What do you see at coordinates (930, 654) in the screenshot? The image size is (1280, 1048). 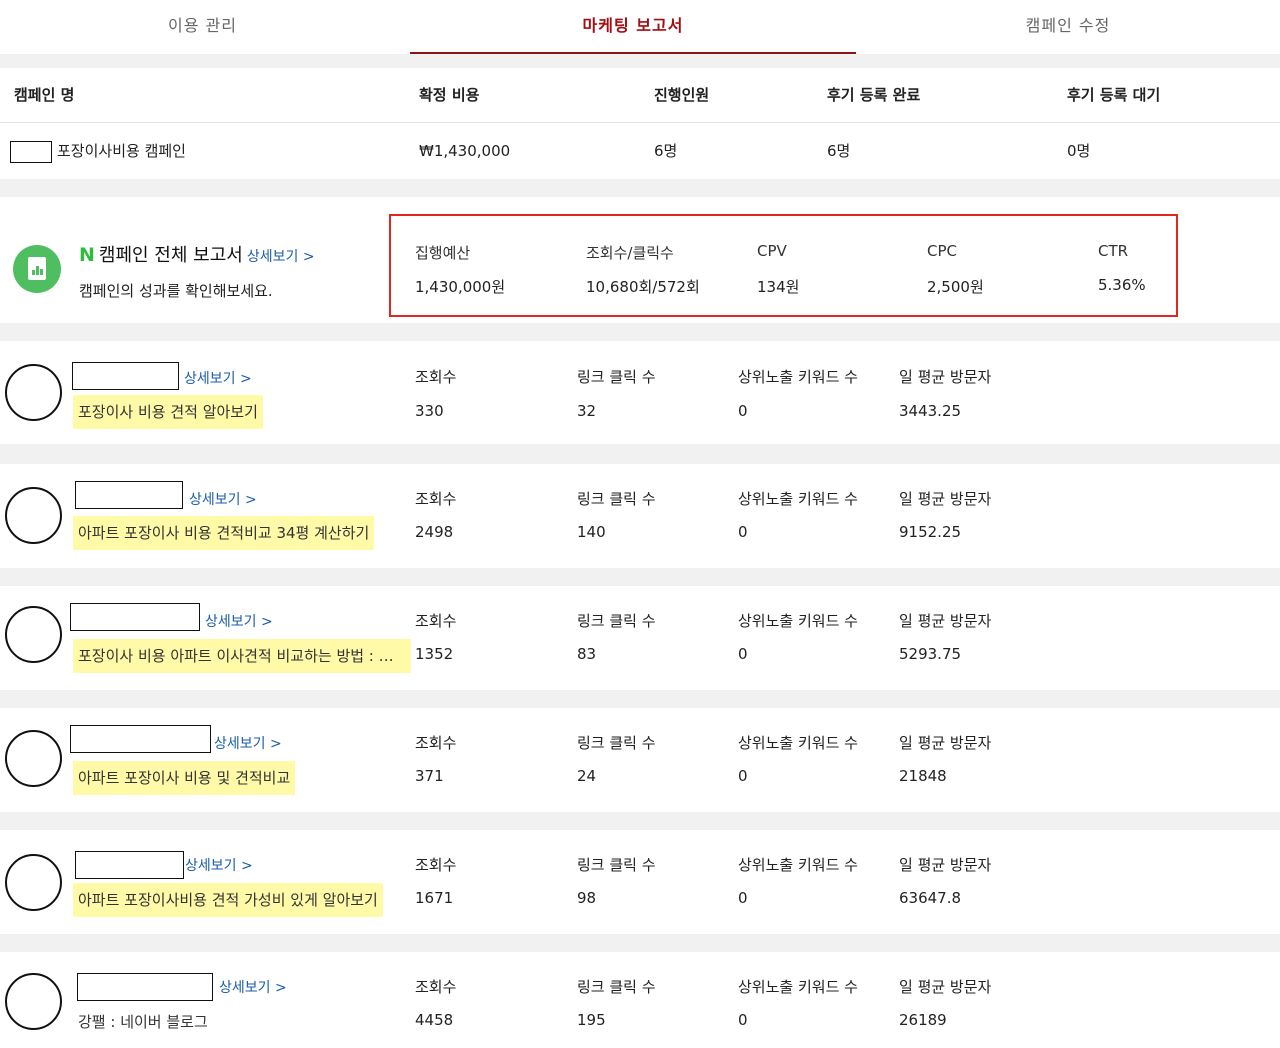 I see `daily-visitors-value: 5293.75` at bounding box center [930, 654].